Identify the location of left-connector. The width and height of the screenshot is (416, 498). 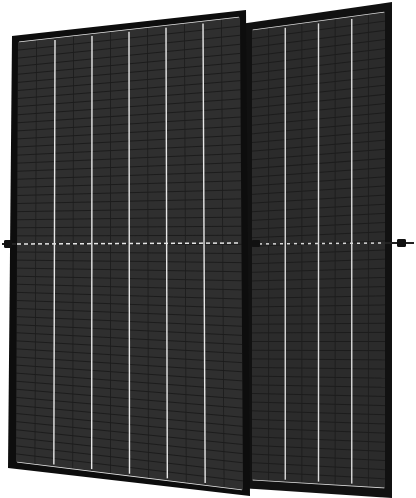
(8, 244).